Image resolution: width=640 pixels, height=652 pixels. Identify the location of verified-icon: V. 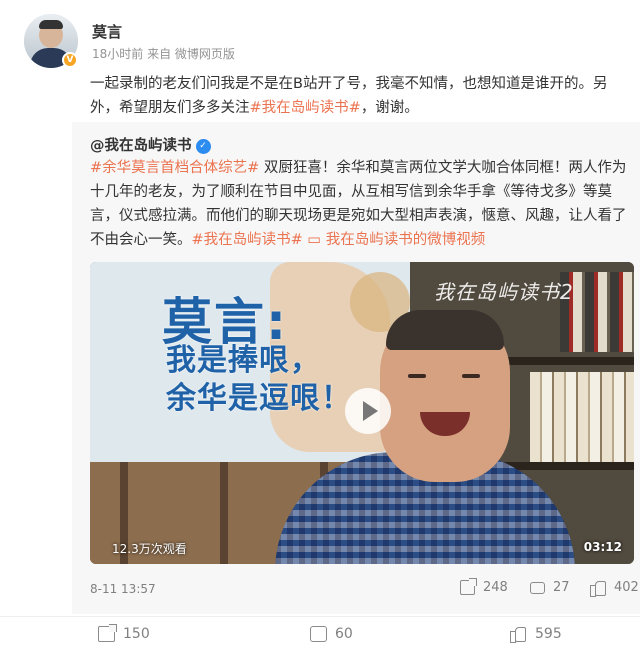
(70, 60).